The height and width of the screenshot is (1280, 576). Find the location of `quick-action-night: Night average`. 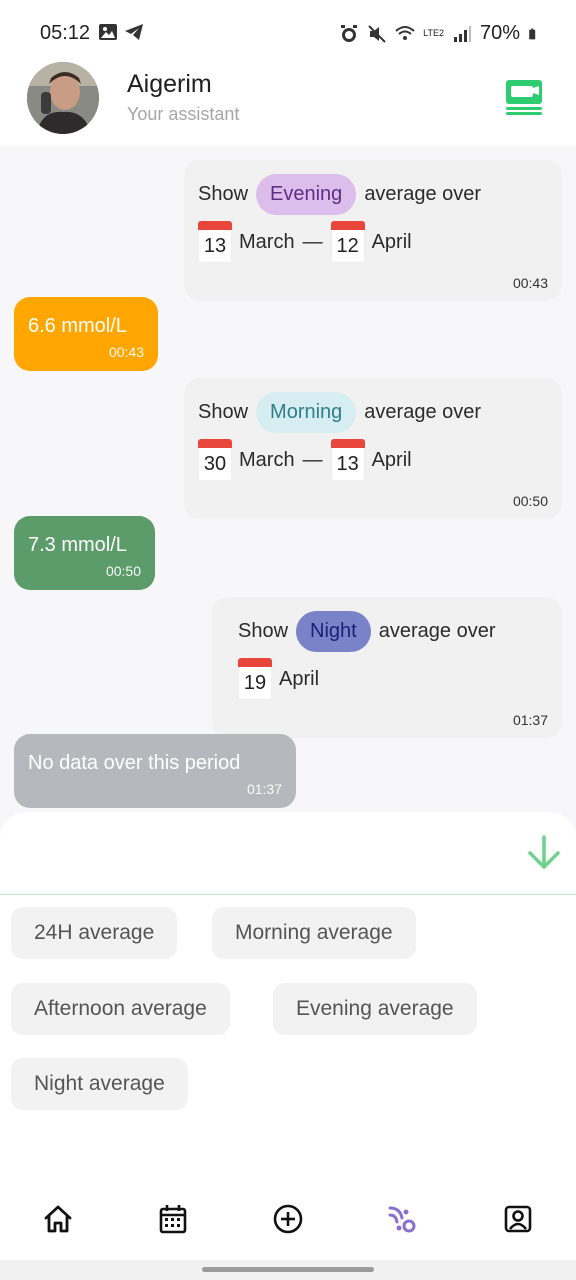

quick-action-night: Night average is located at coordinates (99, 1084).